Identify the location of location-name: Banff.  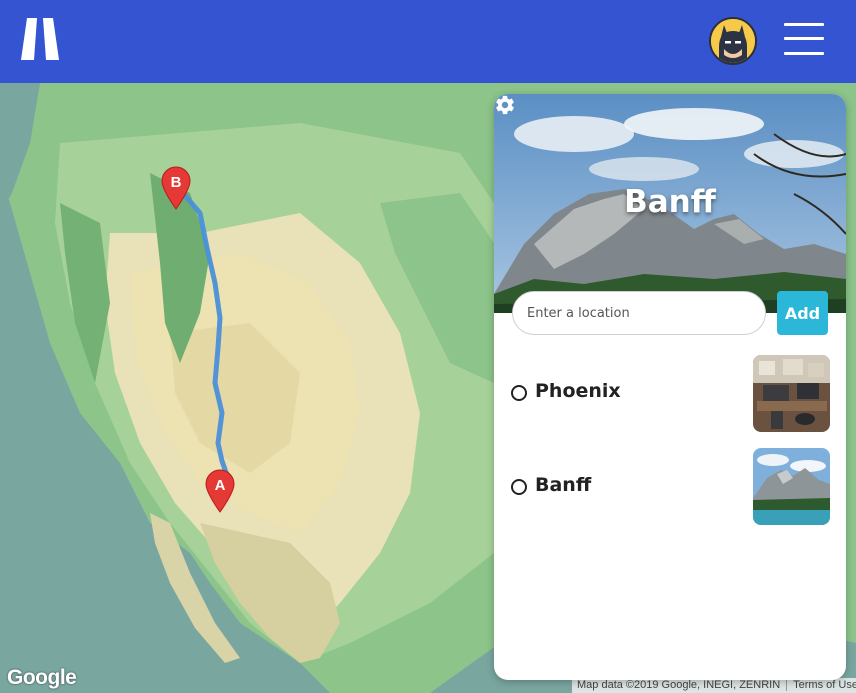
(563, 485).